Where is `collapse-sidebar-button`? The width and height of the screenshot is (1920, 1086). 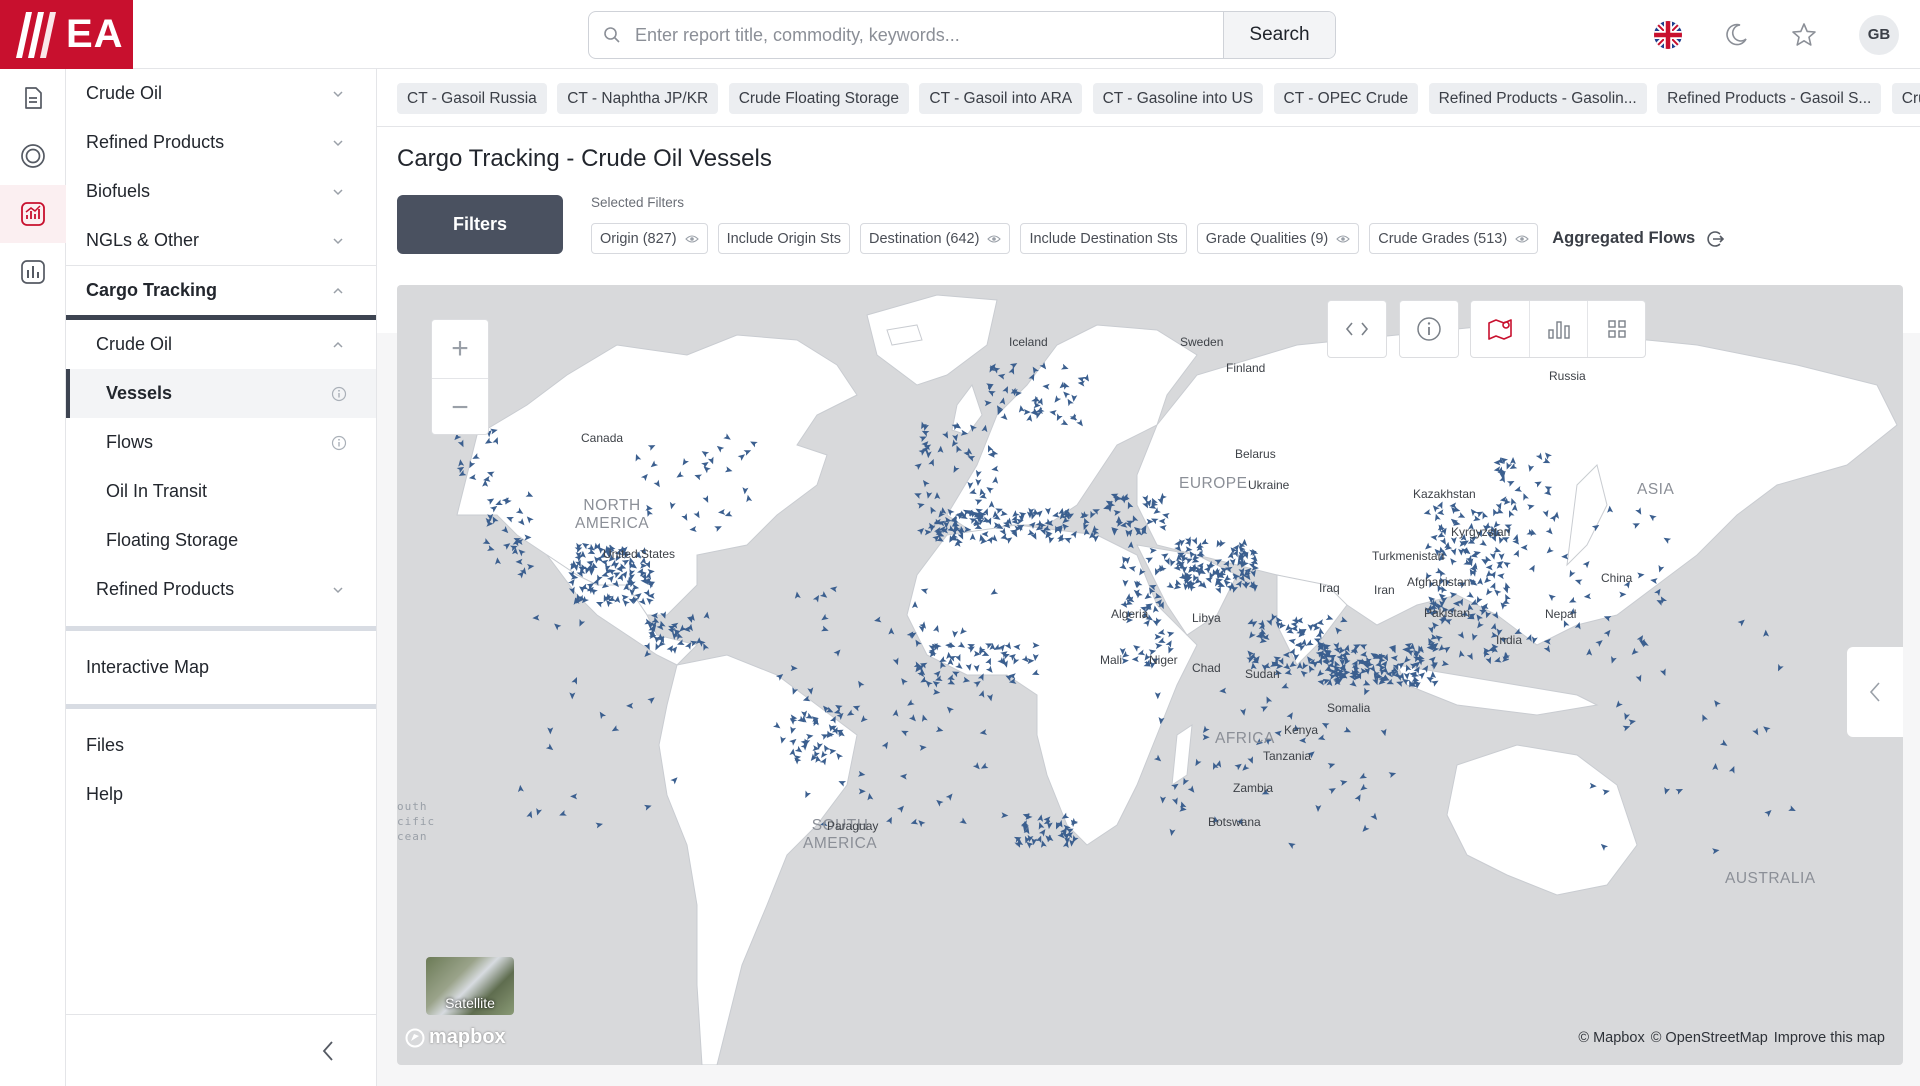
collapse-sidebar-button is located at coordinates (221, 1050).